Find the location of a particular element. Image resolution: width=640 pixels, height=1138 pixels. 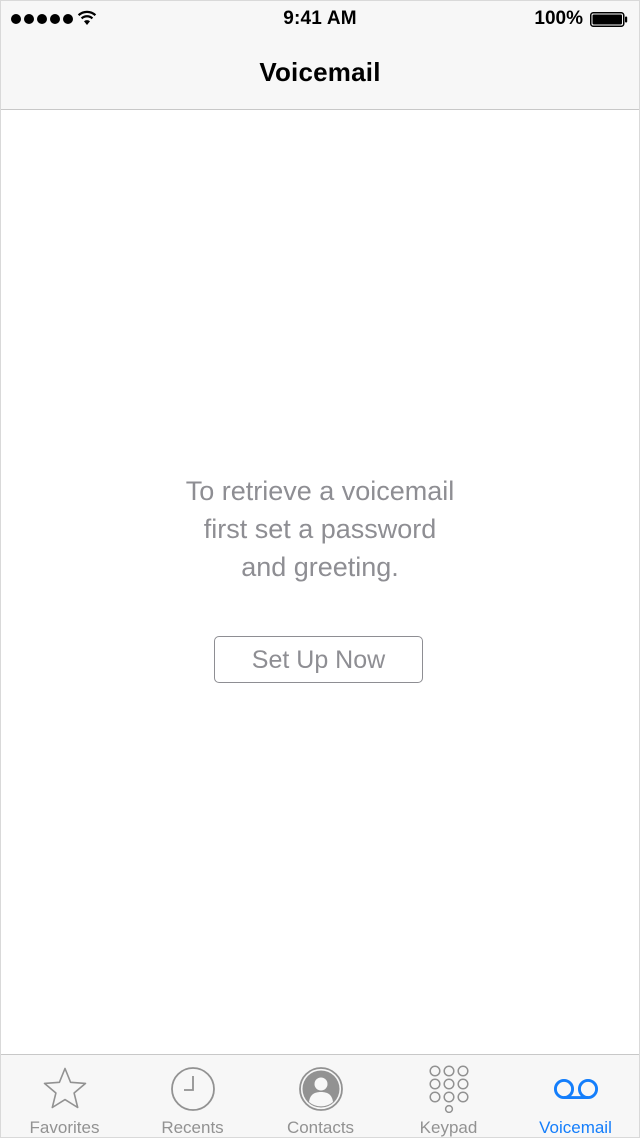

tab-voicemail: Voicemail is located at coordinates (575, 1096).